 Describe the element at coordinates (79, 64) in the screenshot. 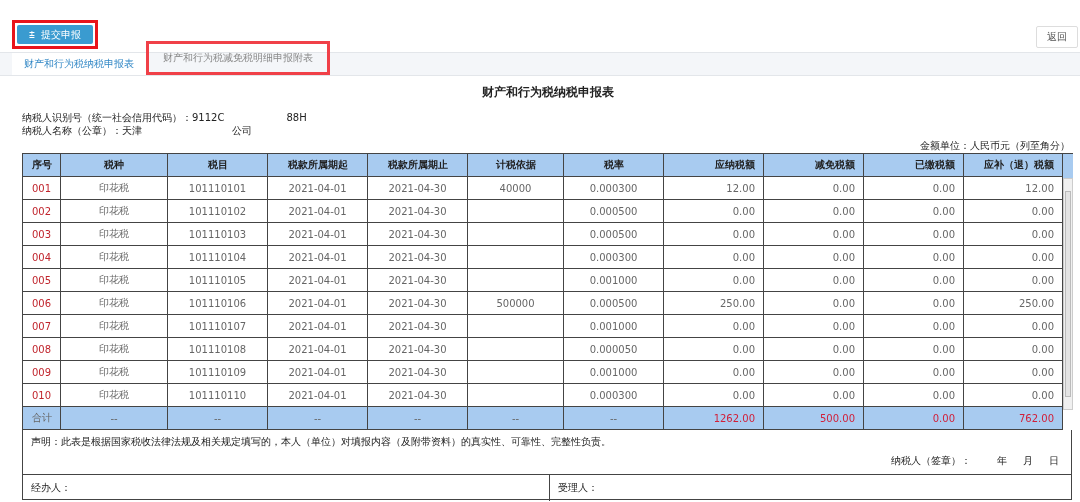

I see `tab: 财产和行为税纳税申报表` at that location.